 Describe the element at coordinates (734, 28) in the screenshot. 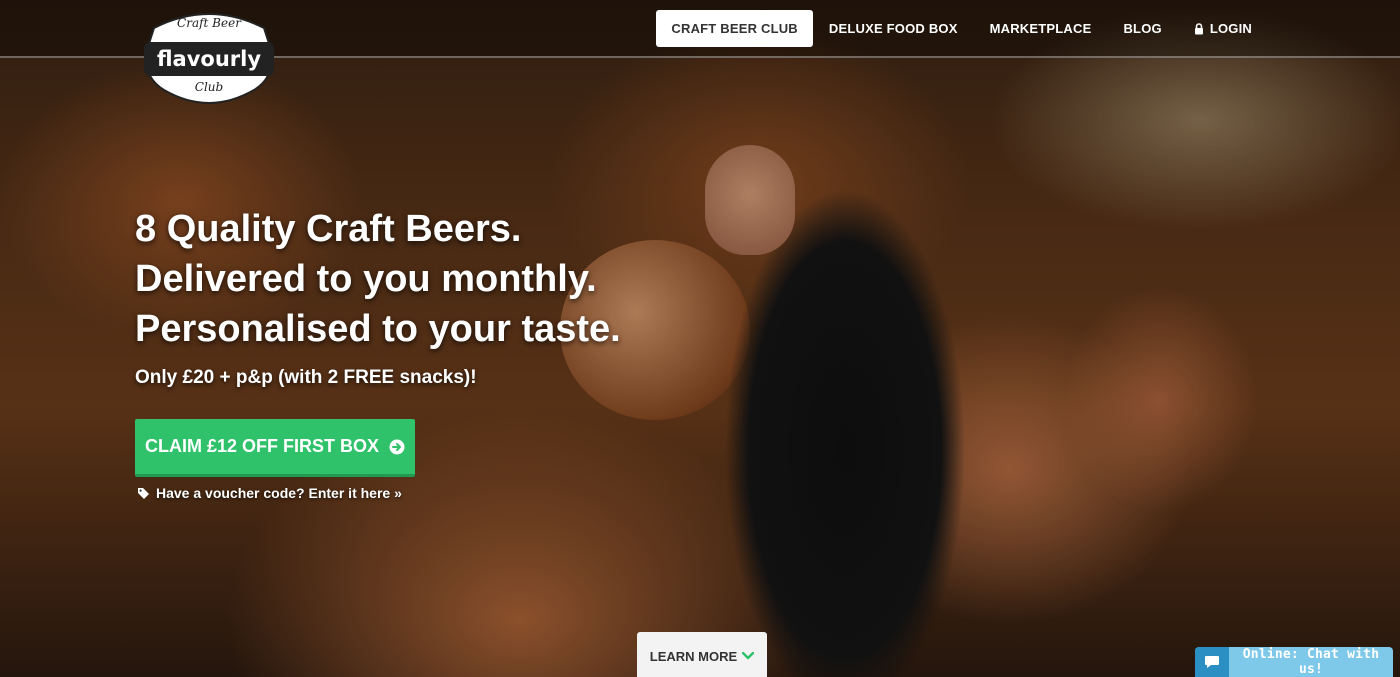

I see `nav-item-craft-beer-club: CRAFT BEER CLUB` at that location.